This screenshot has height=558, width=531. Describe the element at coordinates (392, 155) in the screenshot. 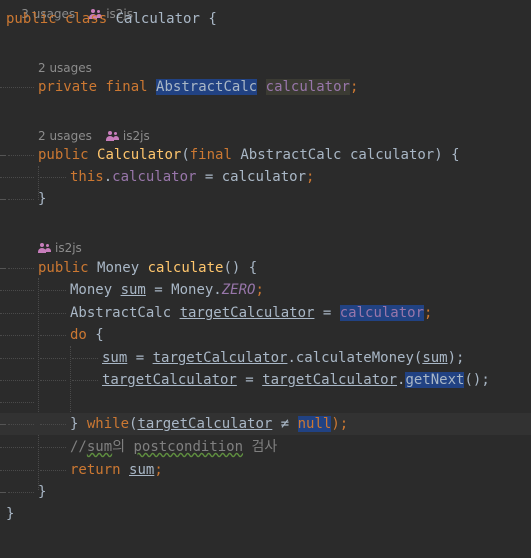

I see `param-name: calculator` at that location.